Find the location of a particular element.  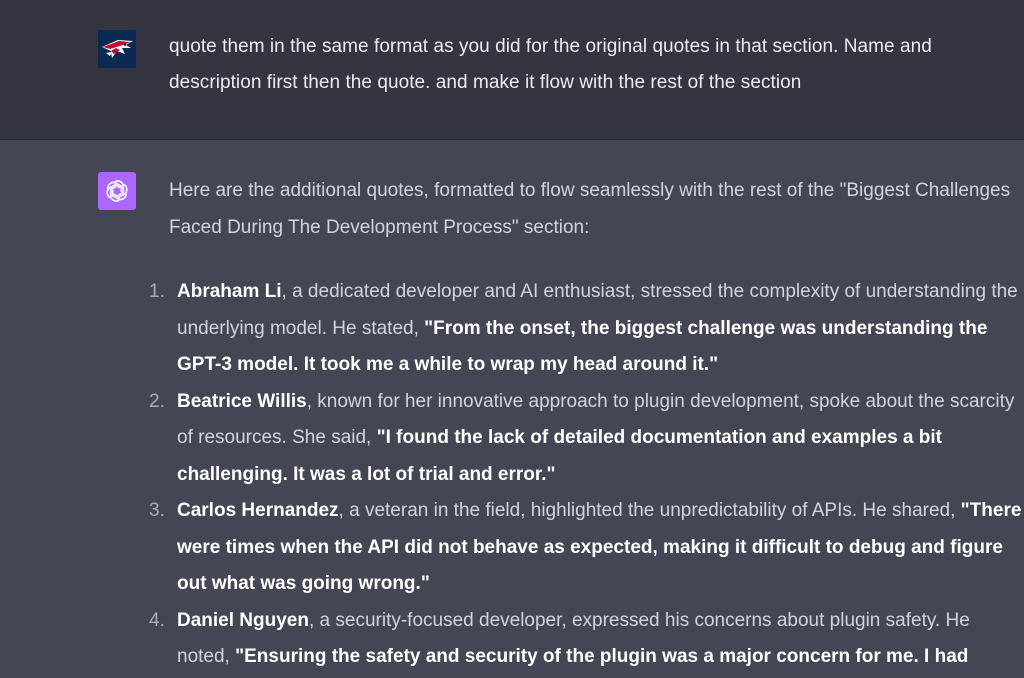

user-avatar is located at coordinates (117, 49).